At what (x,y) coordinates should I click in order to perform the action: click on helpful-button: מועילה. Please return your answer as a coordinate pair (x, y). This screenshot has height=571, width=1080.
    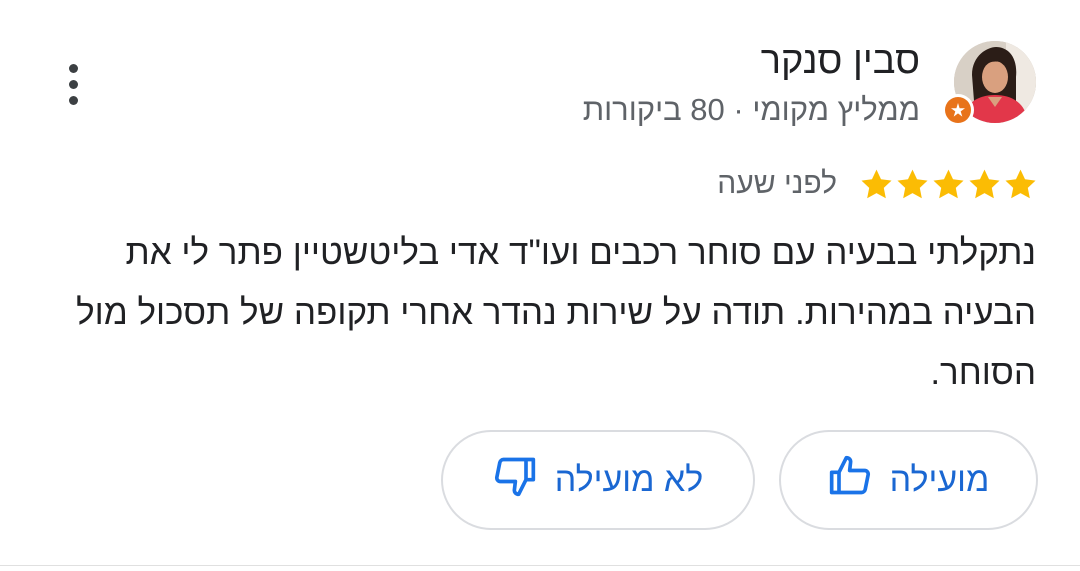
    Looking at the image, I should click on (908, 480).